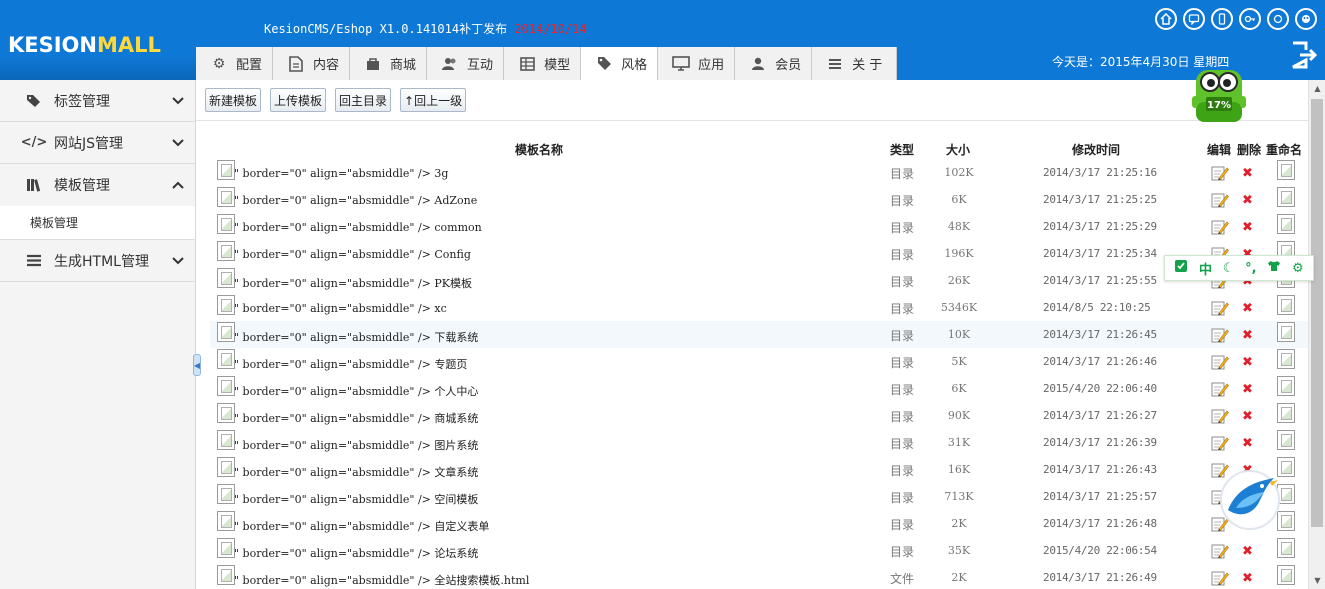 The height and width of the screenshot is (589, 1325). I want to click on scroll-down-arrow-icon: ▼, so click(1317, 580).